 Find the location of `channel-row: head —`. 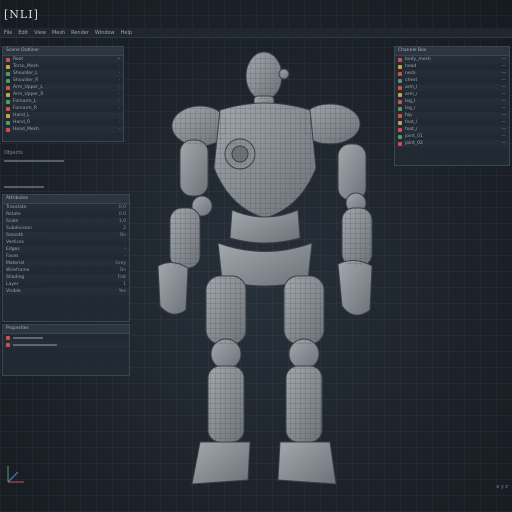

channel-row: head — is located at coordinates (452, 66).